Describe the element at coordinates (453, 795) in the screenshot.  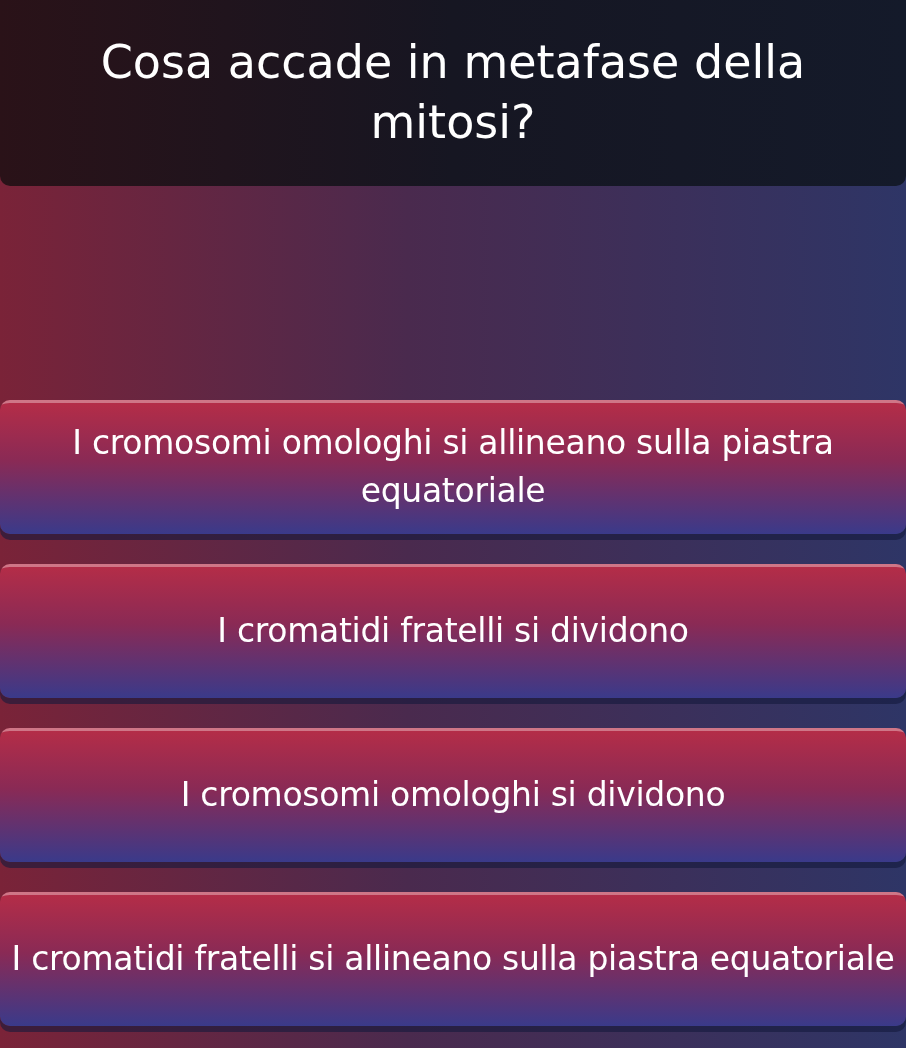
I see `answer-button: I cromosomi omologhi si dividono` at that location.